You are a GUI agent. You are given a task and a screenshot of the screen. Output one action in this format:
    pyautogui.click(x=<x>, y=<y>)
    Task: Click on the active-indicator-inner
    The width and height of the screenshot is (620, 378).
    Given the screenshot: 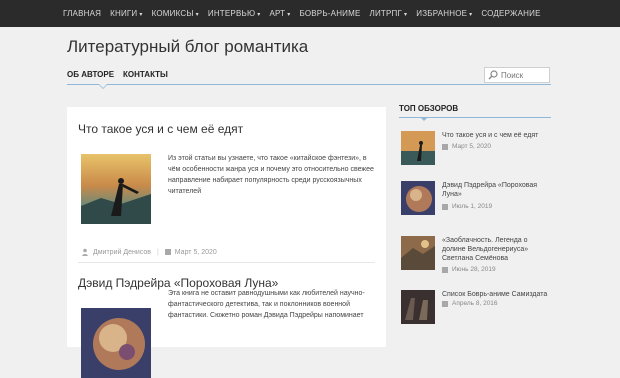 What is the action you would take?
    pyautogui.click(x=103, y=86)
    